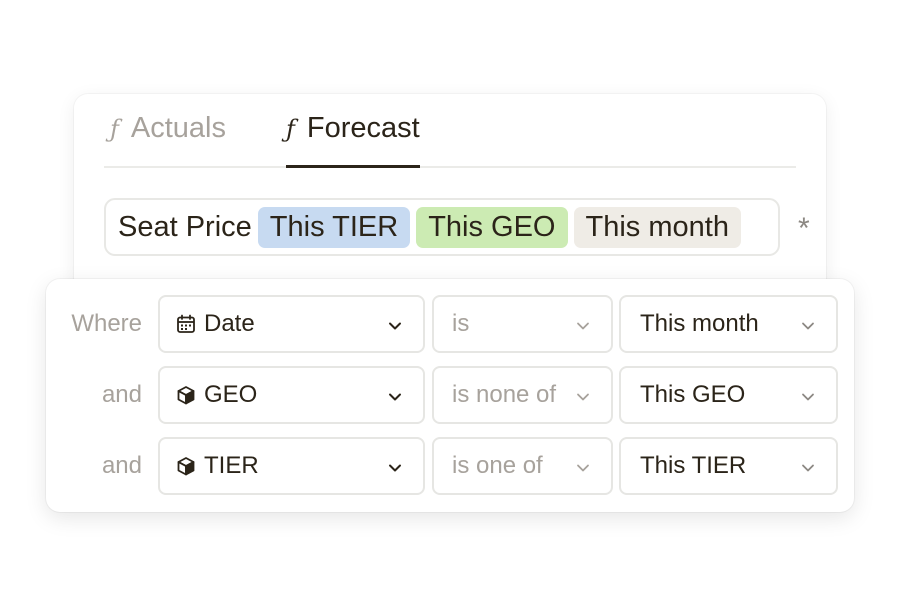  Describe the element at coordinates (291, 395) in the screenshot. I see `field-select: GEO` at that location.